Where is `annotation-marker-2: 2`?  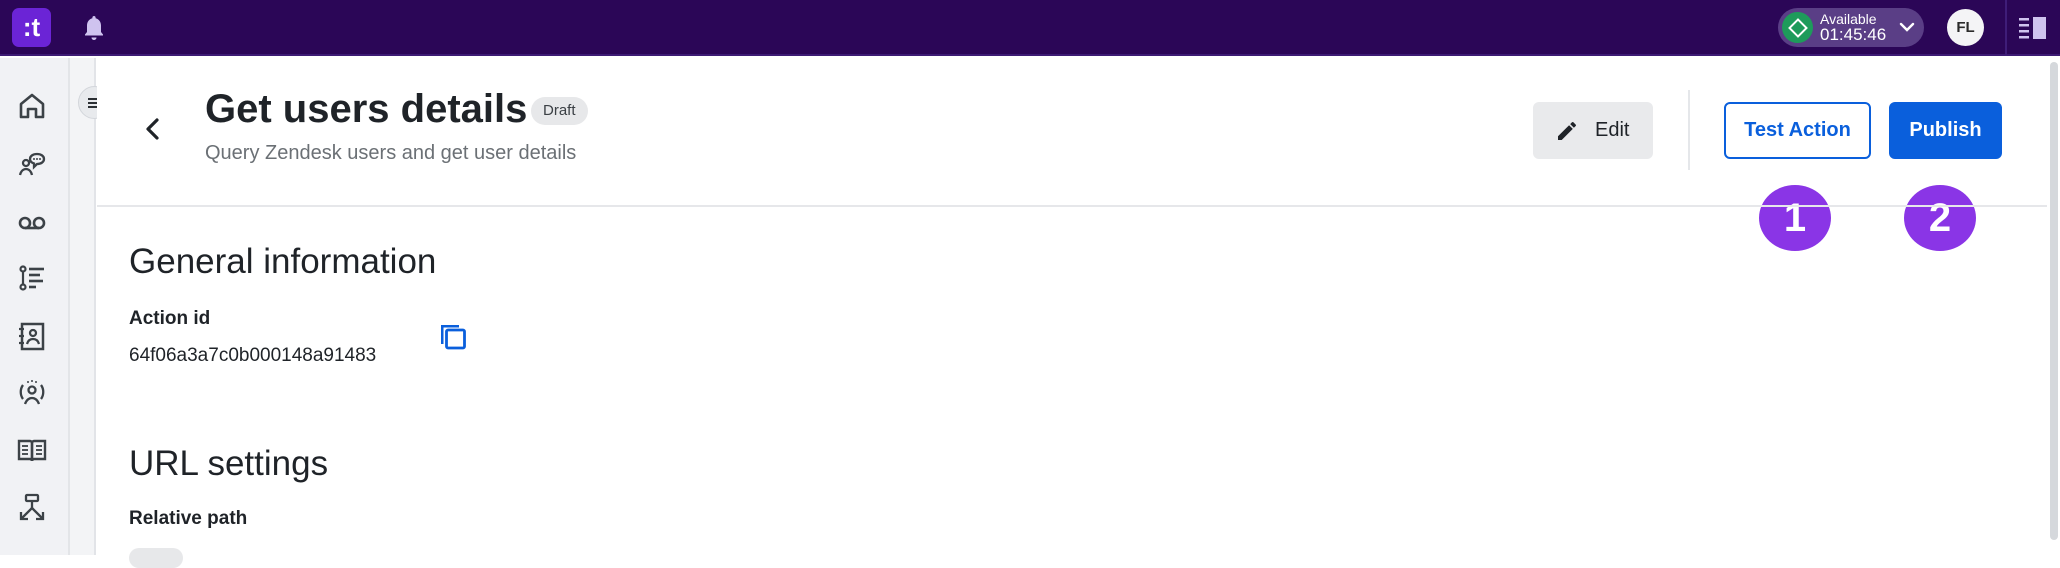
annotation-marker-2: 2 is located at coordinates (1940, 218).